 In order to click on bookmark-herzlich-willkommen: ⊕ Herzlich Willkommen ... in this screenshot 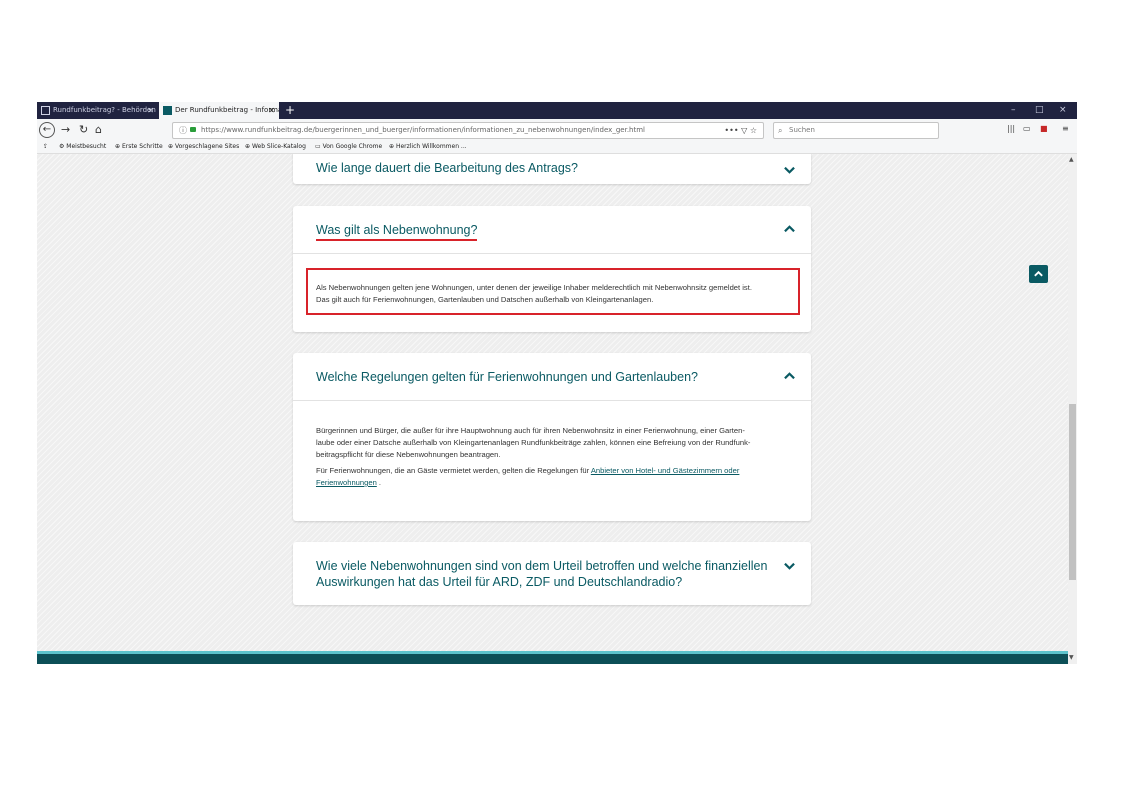, I will do `click(428, 147)`.